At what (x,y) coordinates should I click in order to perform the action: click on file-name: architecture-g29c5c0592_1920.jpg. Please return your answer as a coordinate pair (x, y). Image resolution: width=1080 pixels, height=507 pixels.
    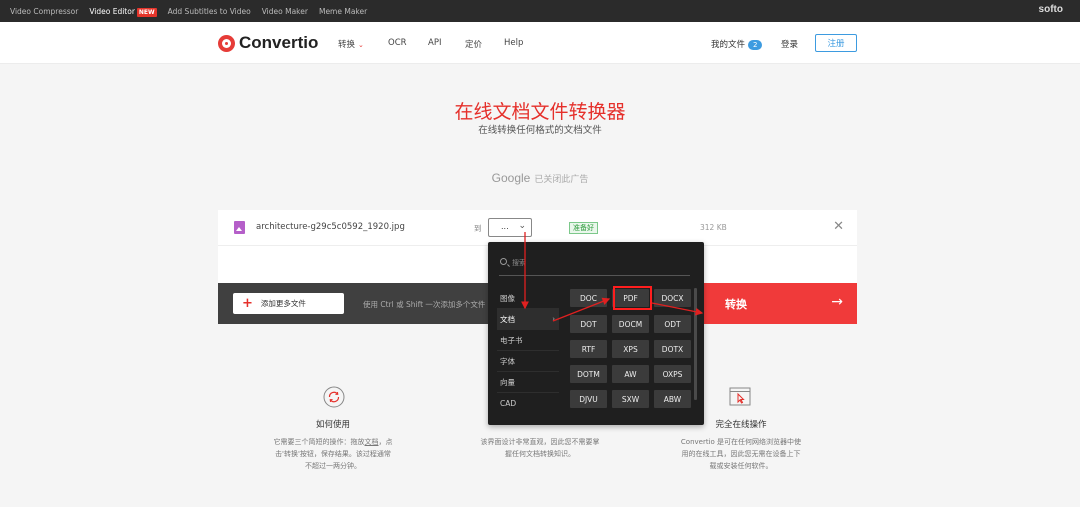
    Looking at the image, I should click on (330, 227).